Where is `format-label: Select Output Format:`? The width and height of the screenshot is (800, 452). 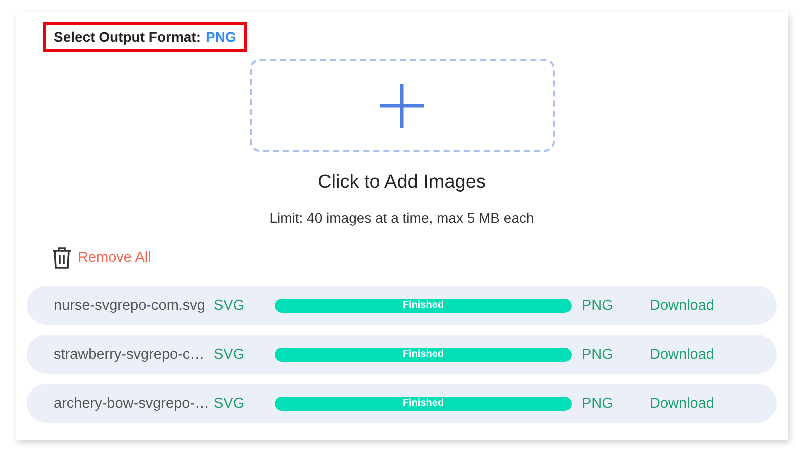
format-label: Select Output Format: is located at coordinates (128, 37).